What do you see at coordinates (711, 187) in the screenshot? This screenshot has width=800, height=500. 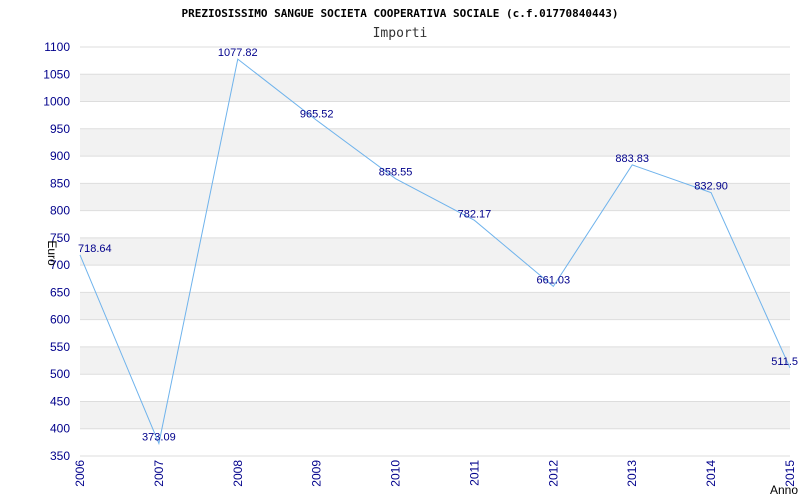 I see `data-label: 832.90` at bounding box center [711, 187].